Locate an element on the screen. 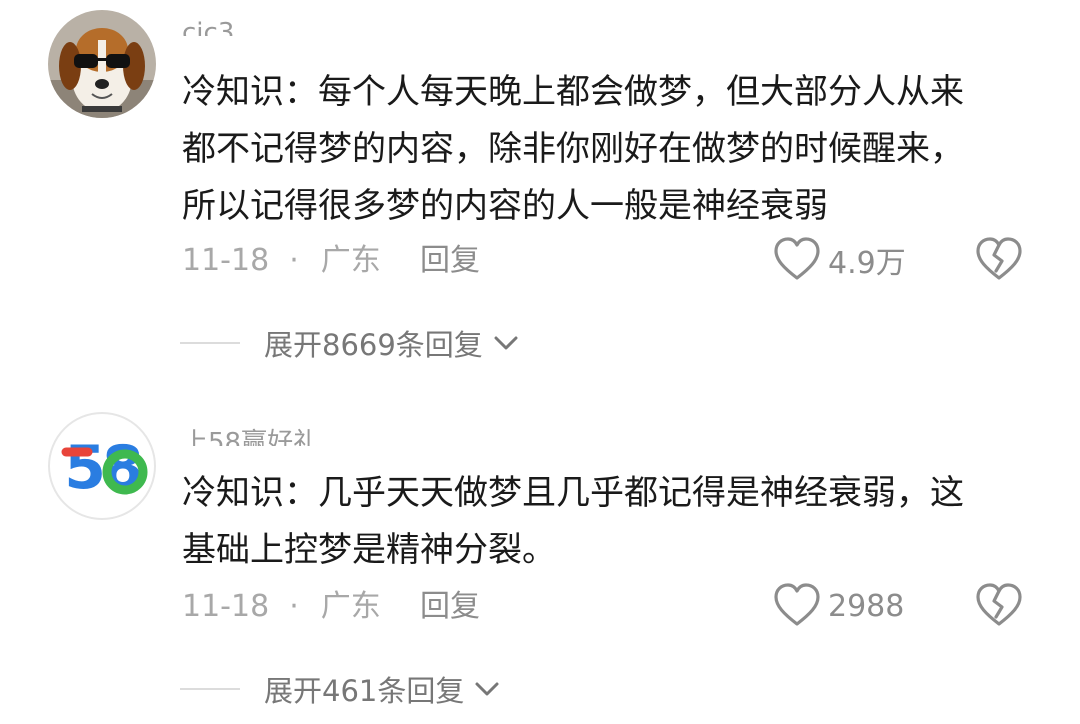  like-button: 2988 is located at coordinates (838, 606).